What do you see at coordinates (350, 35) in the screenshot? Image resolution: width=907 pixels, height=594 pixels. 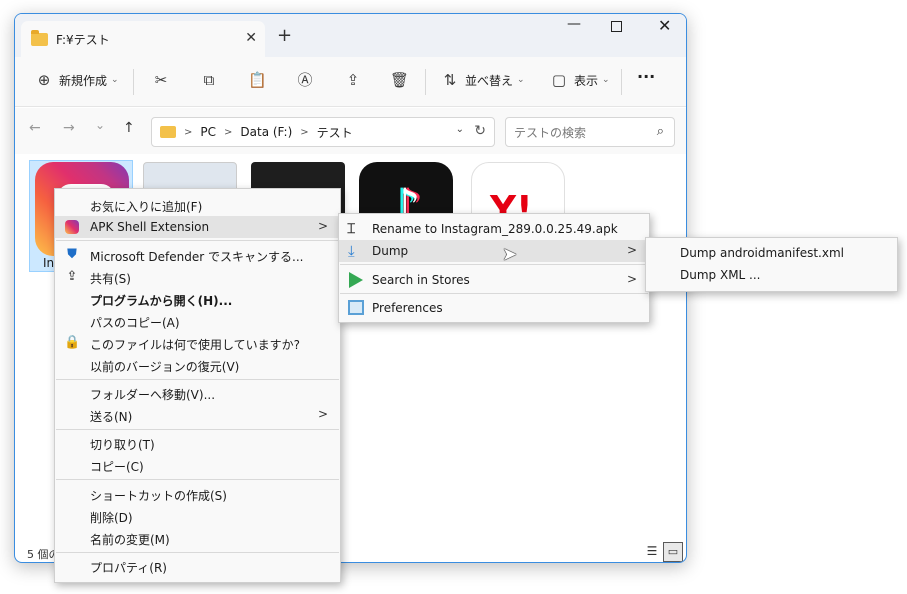 I see `title-bar: F:¥テスト ✕ + — ✕` at bounding box center [350, 35].